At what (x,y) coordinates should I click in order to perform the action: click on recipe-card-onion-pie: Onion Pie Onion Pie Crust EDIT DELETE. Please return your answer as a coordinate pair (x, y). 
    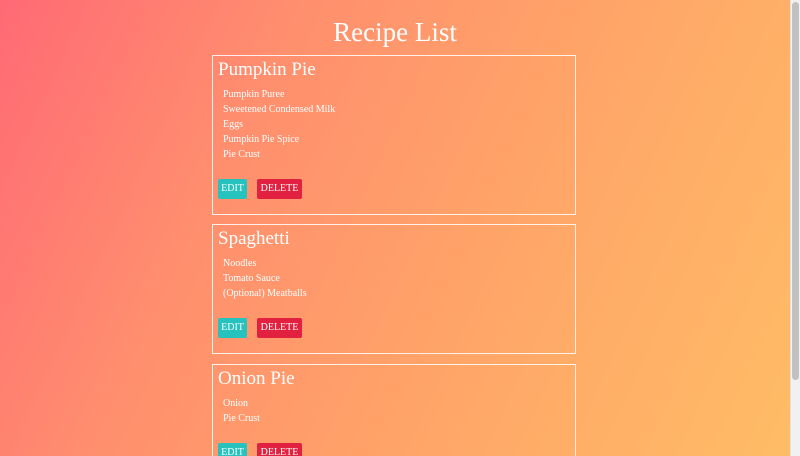
    Looking at the image, I should click on (394, 410).